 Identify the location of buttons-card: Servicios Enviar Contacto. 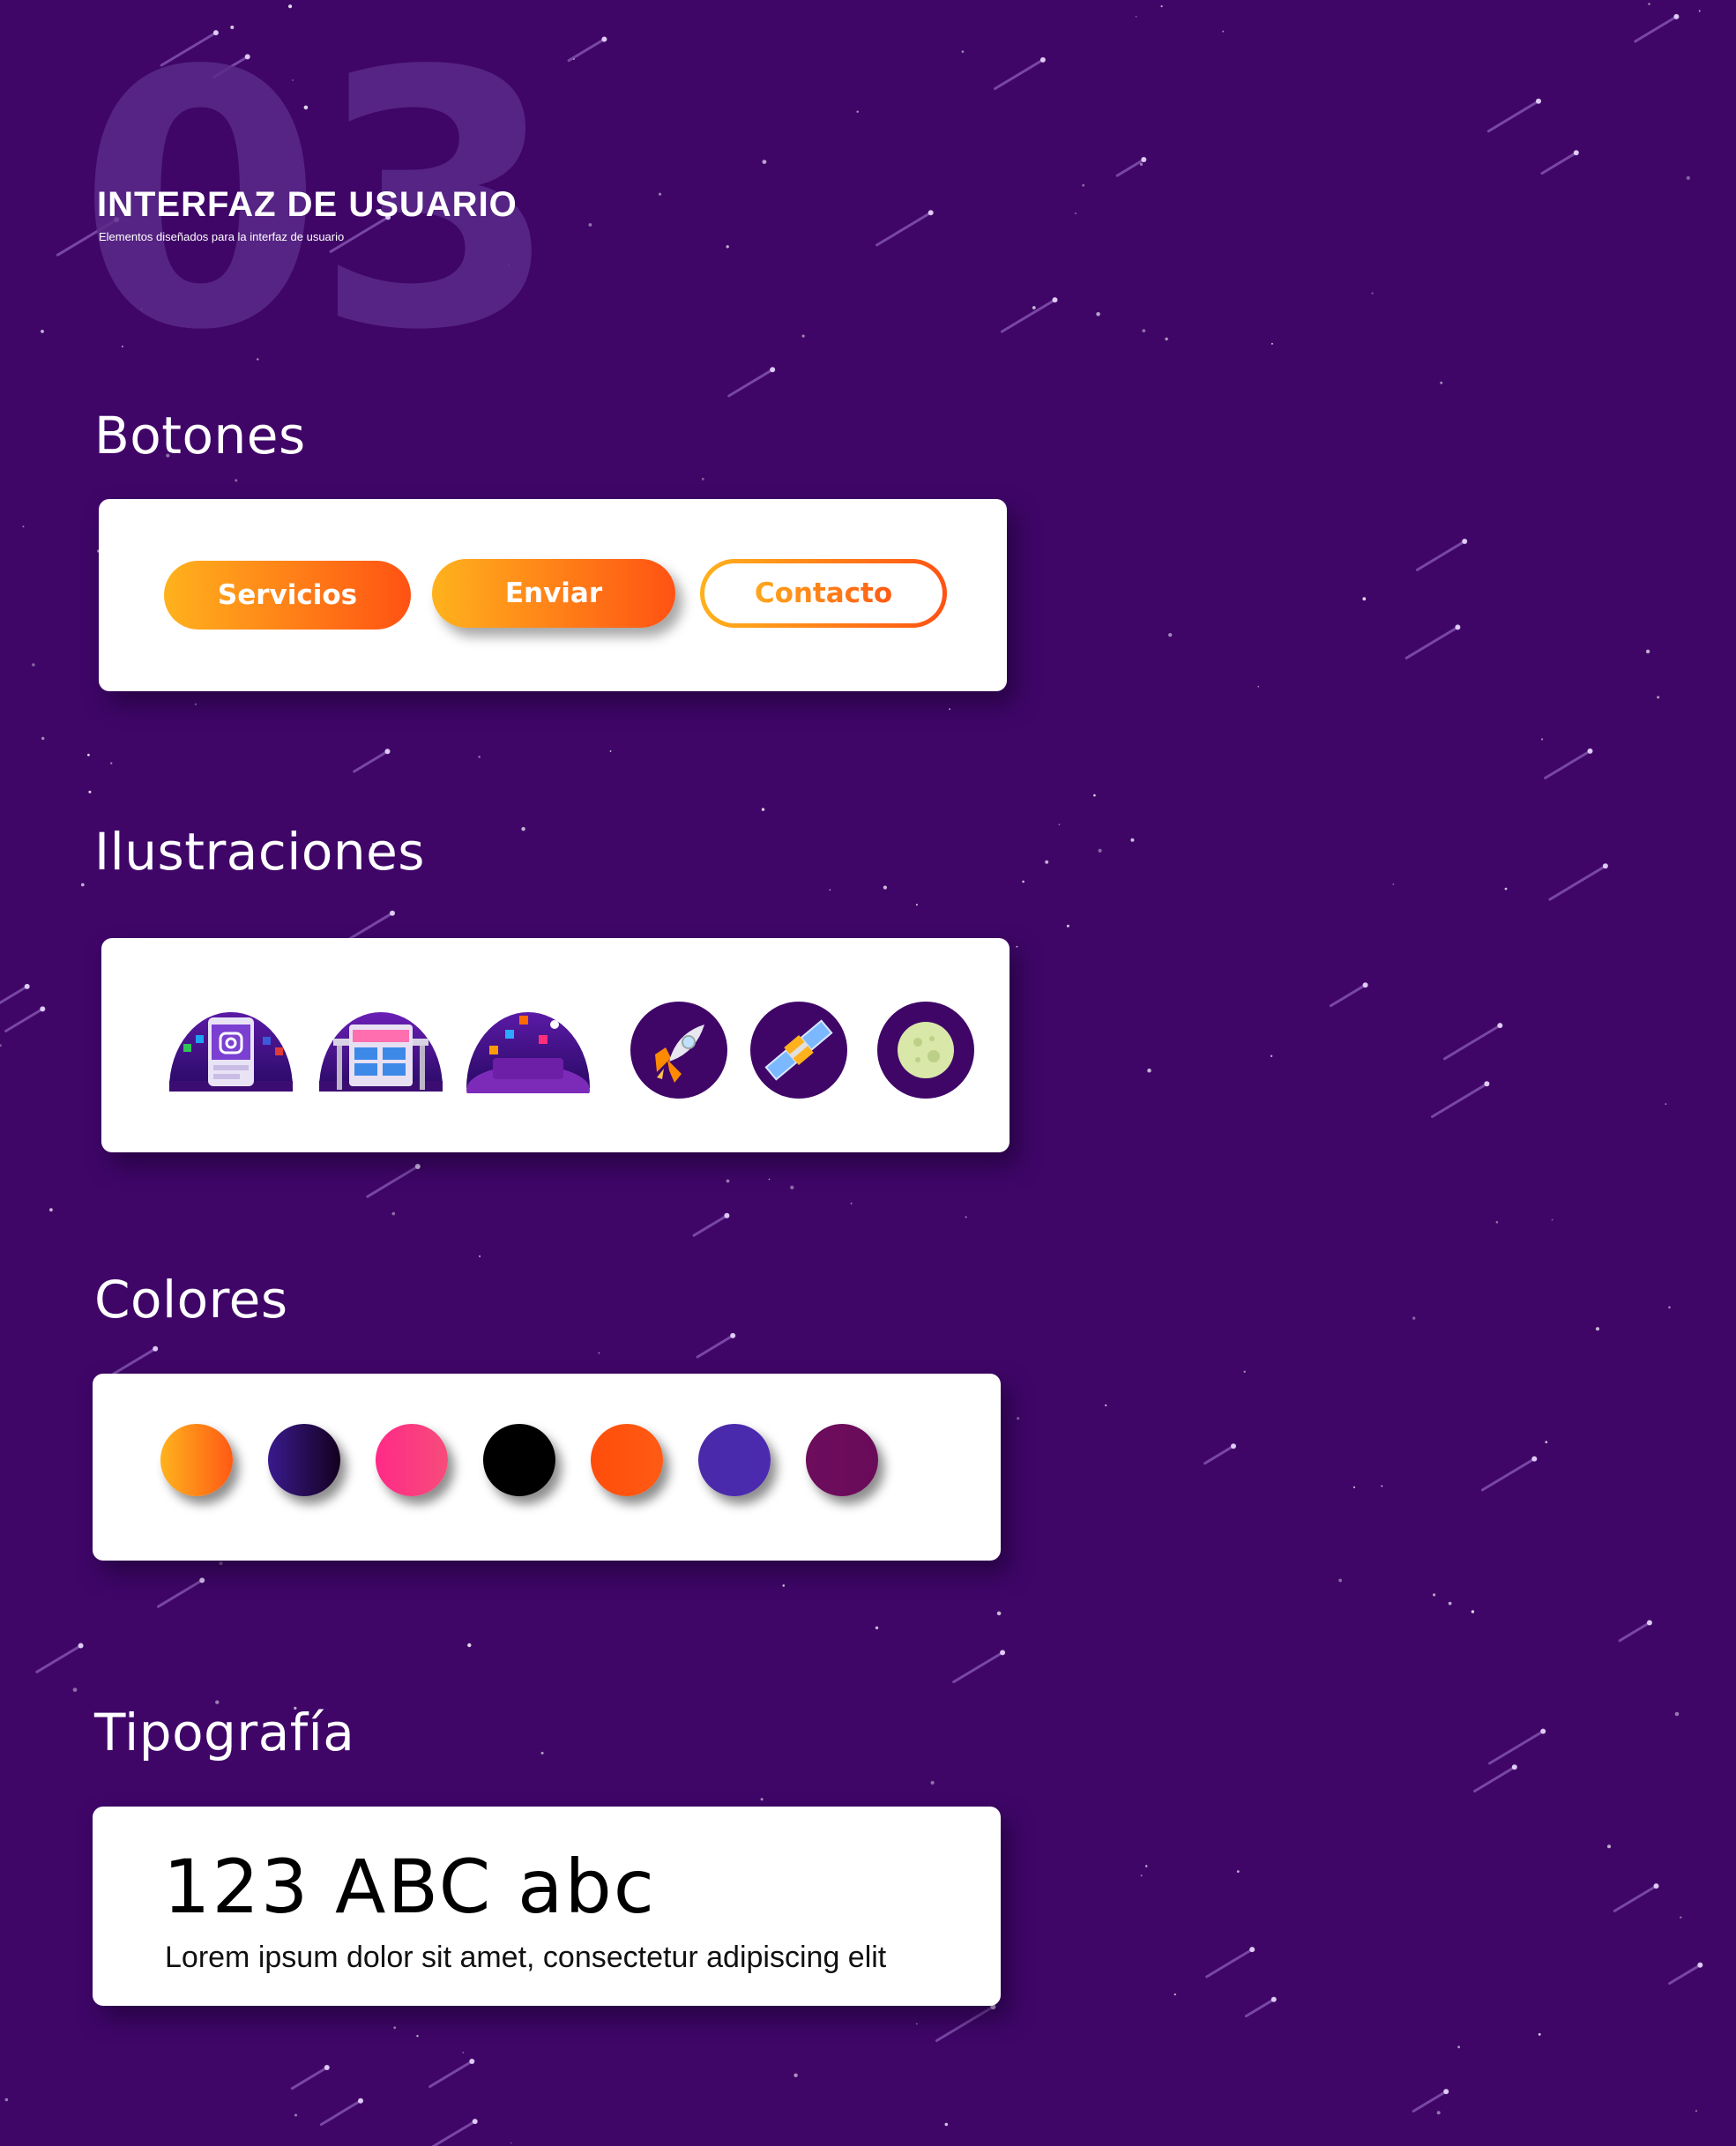
(553, 595).